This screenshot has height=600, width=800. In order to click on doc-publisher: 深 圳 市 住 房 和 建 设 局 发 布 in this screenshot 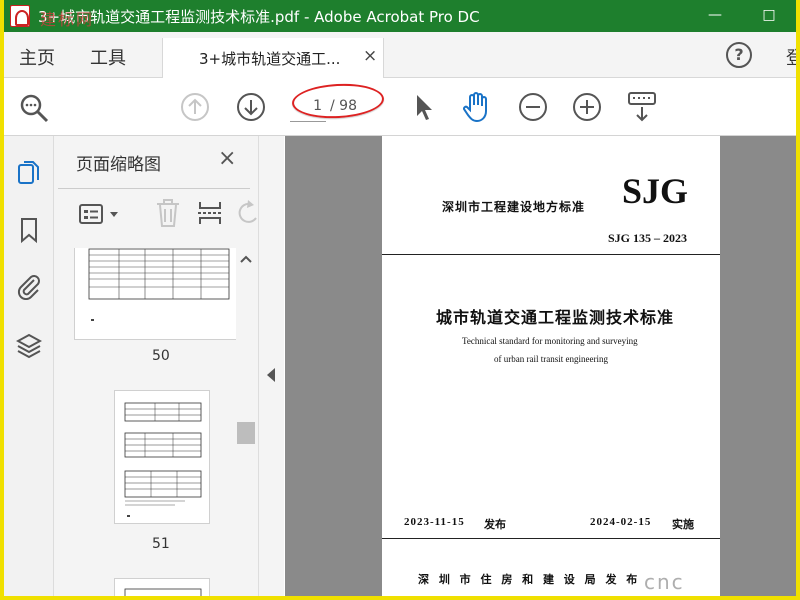, I will do `click(529, 579)`.